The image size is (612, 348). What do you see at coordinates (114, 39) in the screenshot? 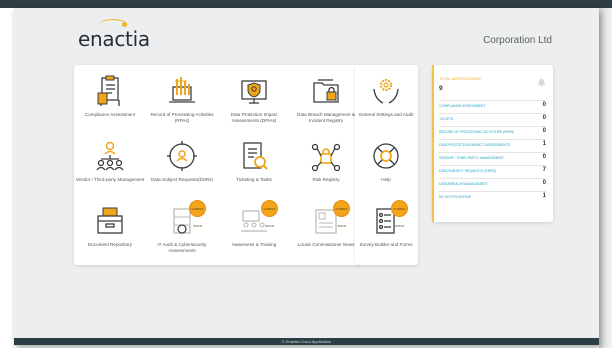
I see `app-logo: enactia` at bounding box center [114, 39].